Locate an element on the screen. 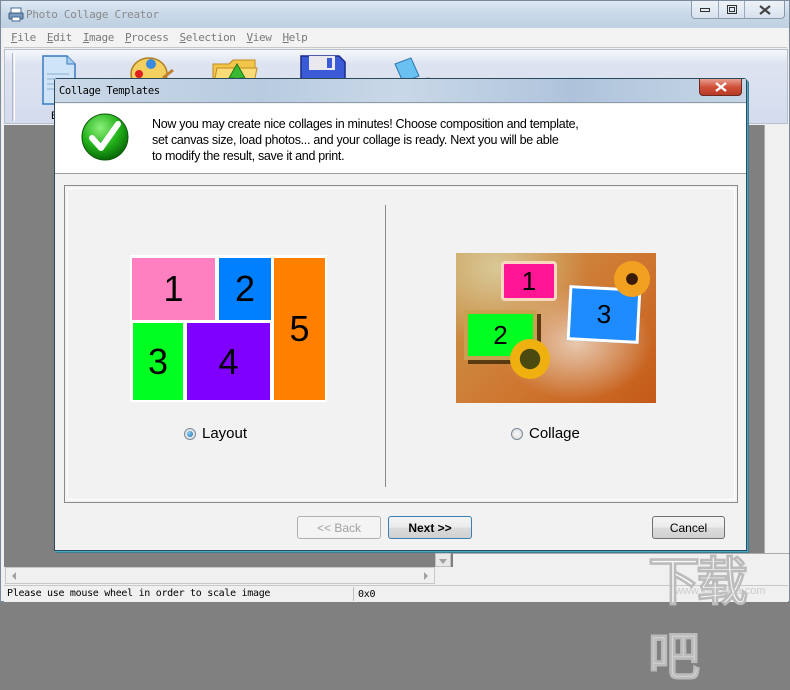 This screenshot has height=690, width=790. back-button: << Back is located at coordinates (339, 527).